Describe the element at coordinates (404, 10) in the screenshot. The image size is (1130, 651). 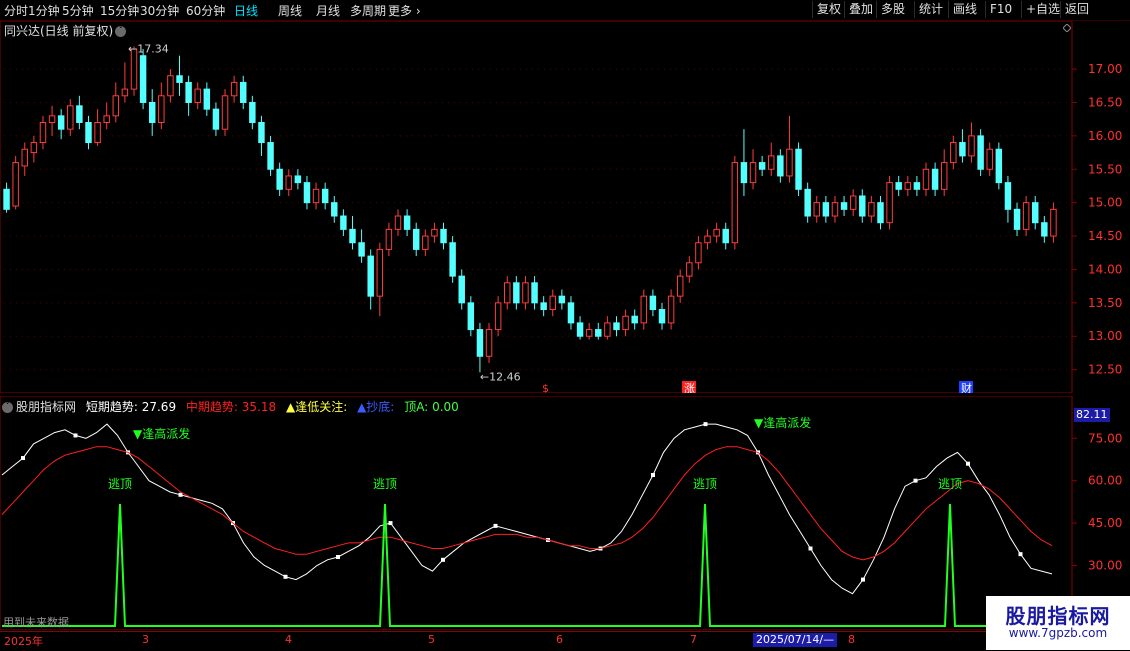
I see `period-10: 更多 ›` at that location.